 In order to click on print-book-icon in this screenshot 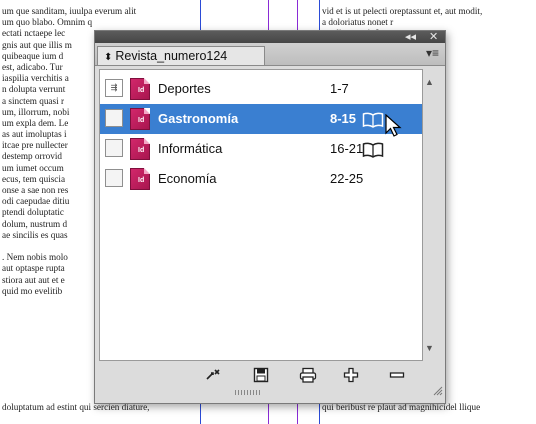, I will do `click(308, 377)`.